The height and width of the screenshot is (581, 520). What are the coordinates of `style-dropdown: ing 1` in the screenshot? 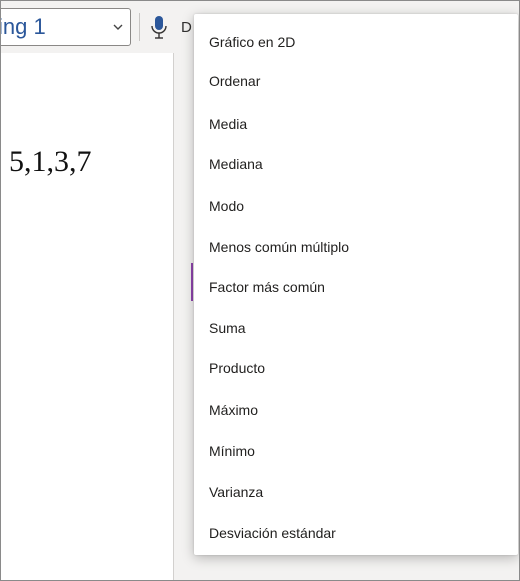 It's located at (65, 27).